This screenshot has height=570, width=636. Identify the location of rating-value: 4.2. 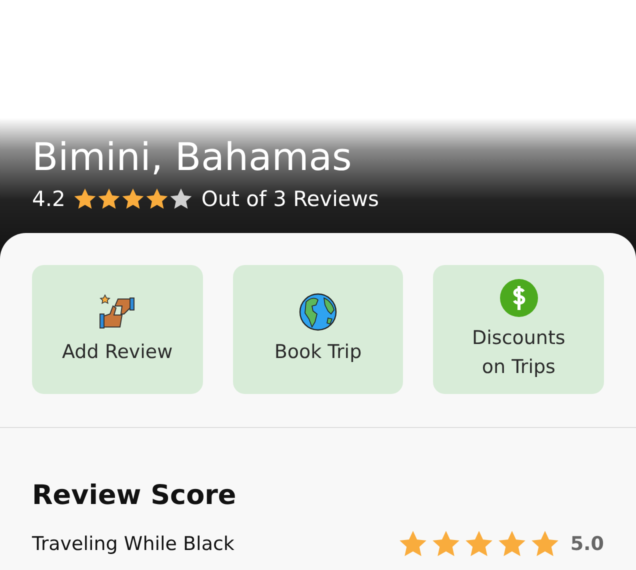
(49, 199).